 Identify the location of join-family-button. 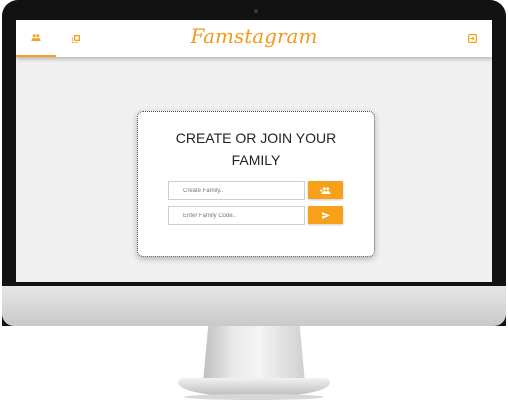
(325, 215).